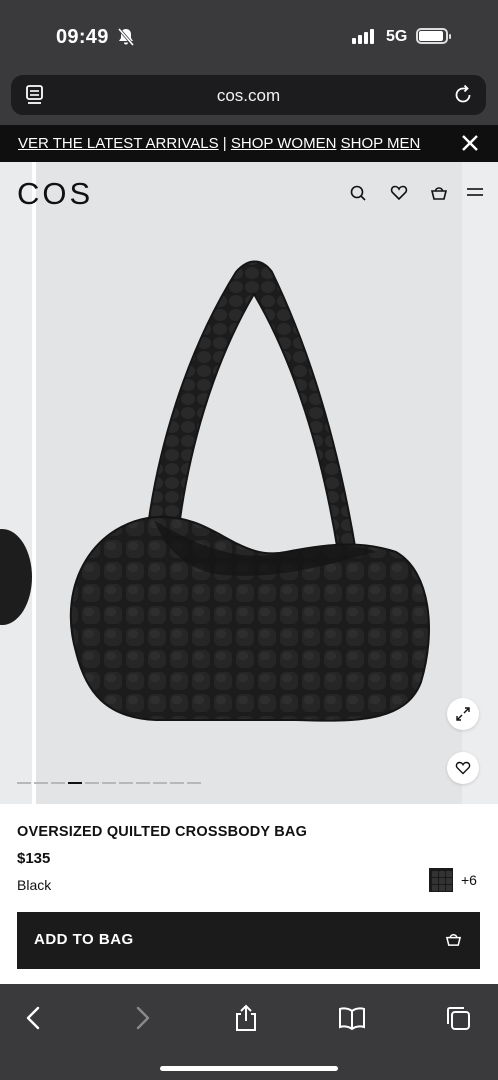  What do you see at coordinates (142, 1018) in the screenshot?
I see `forward-icon` at bounding box center [142, 1018].